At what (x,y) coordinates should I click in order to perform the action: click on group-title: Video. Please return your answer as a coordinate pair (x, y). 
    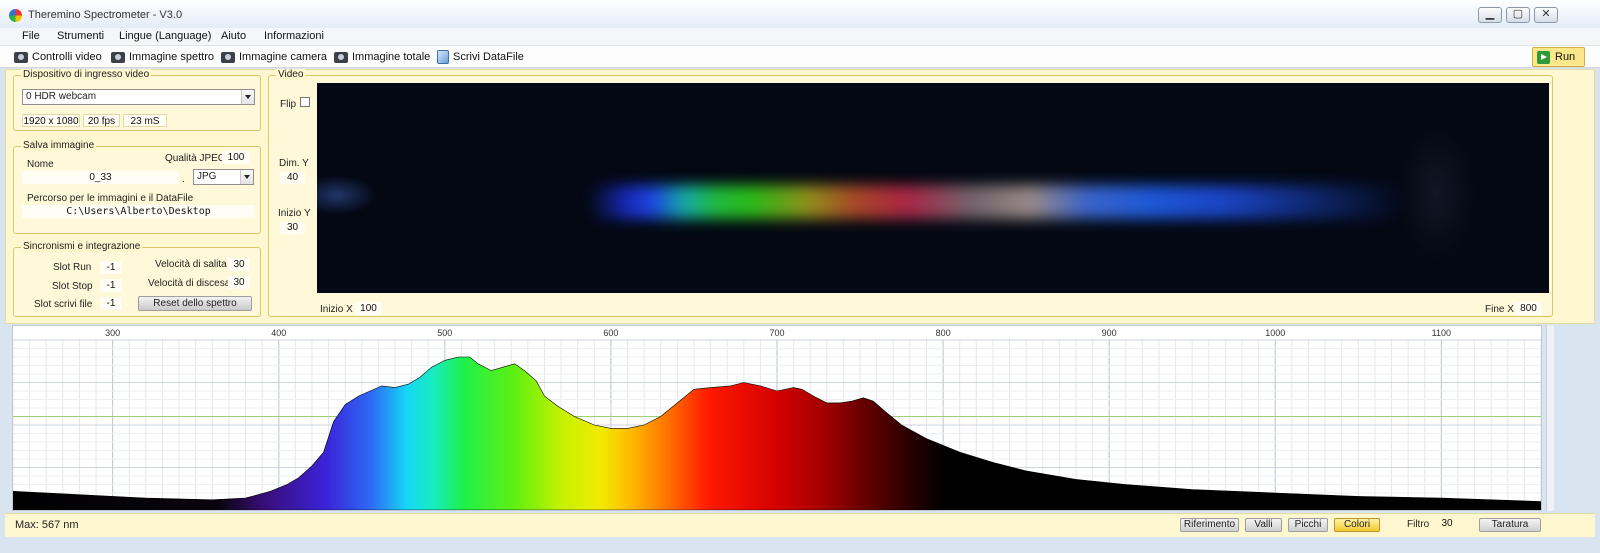
    Looking at the image, I should click on (291, 74).